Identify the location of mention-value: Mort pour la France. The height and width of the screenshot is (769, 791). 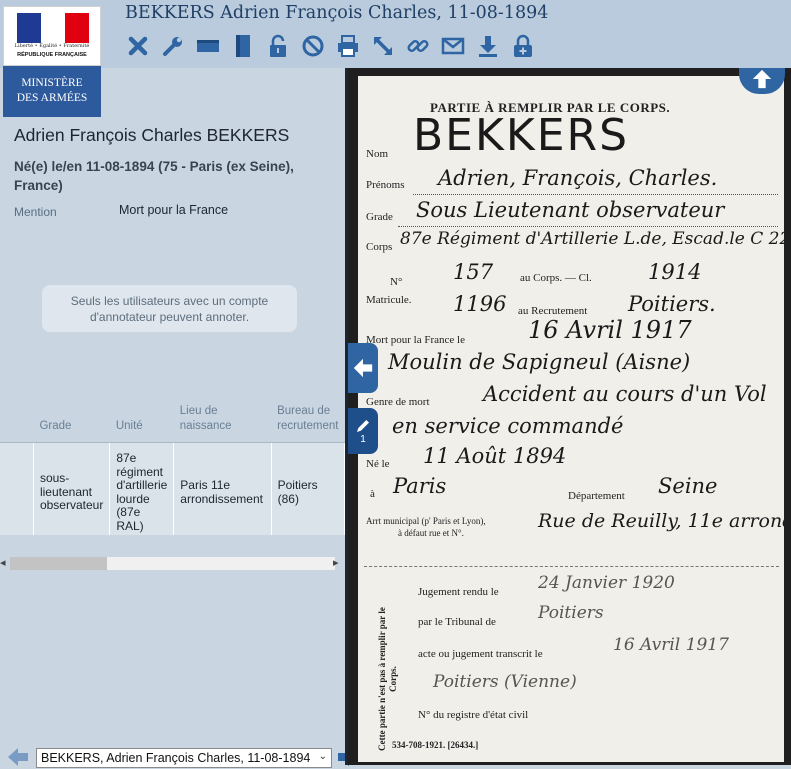
(174, 210).